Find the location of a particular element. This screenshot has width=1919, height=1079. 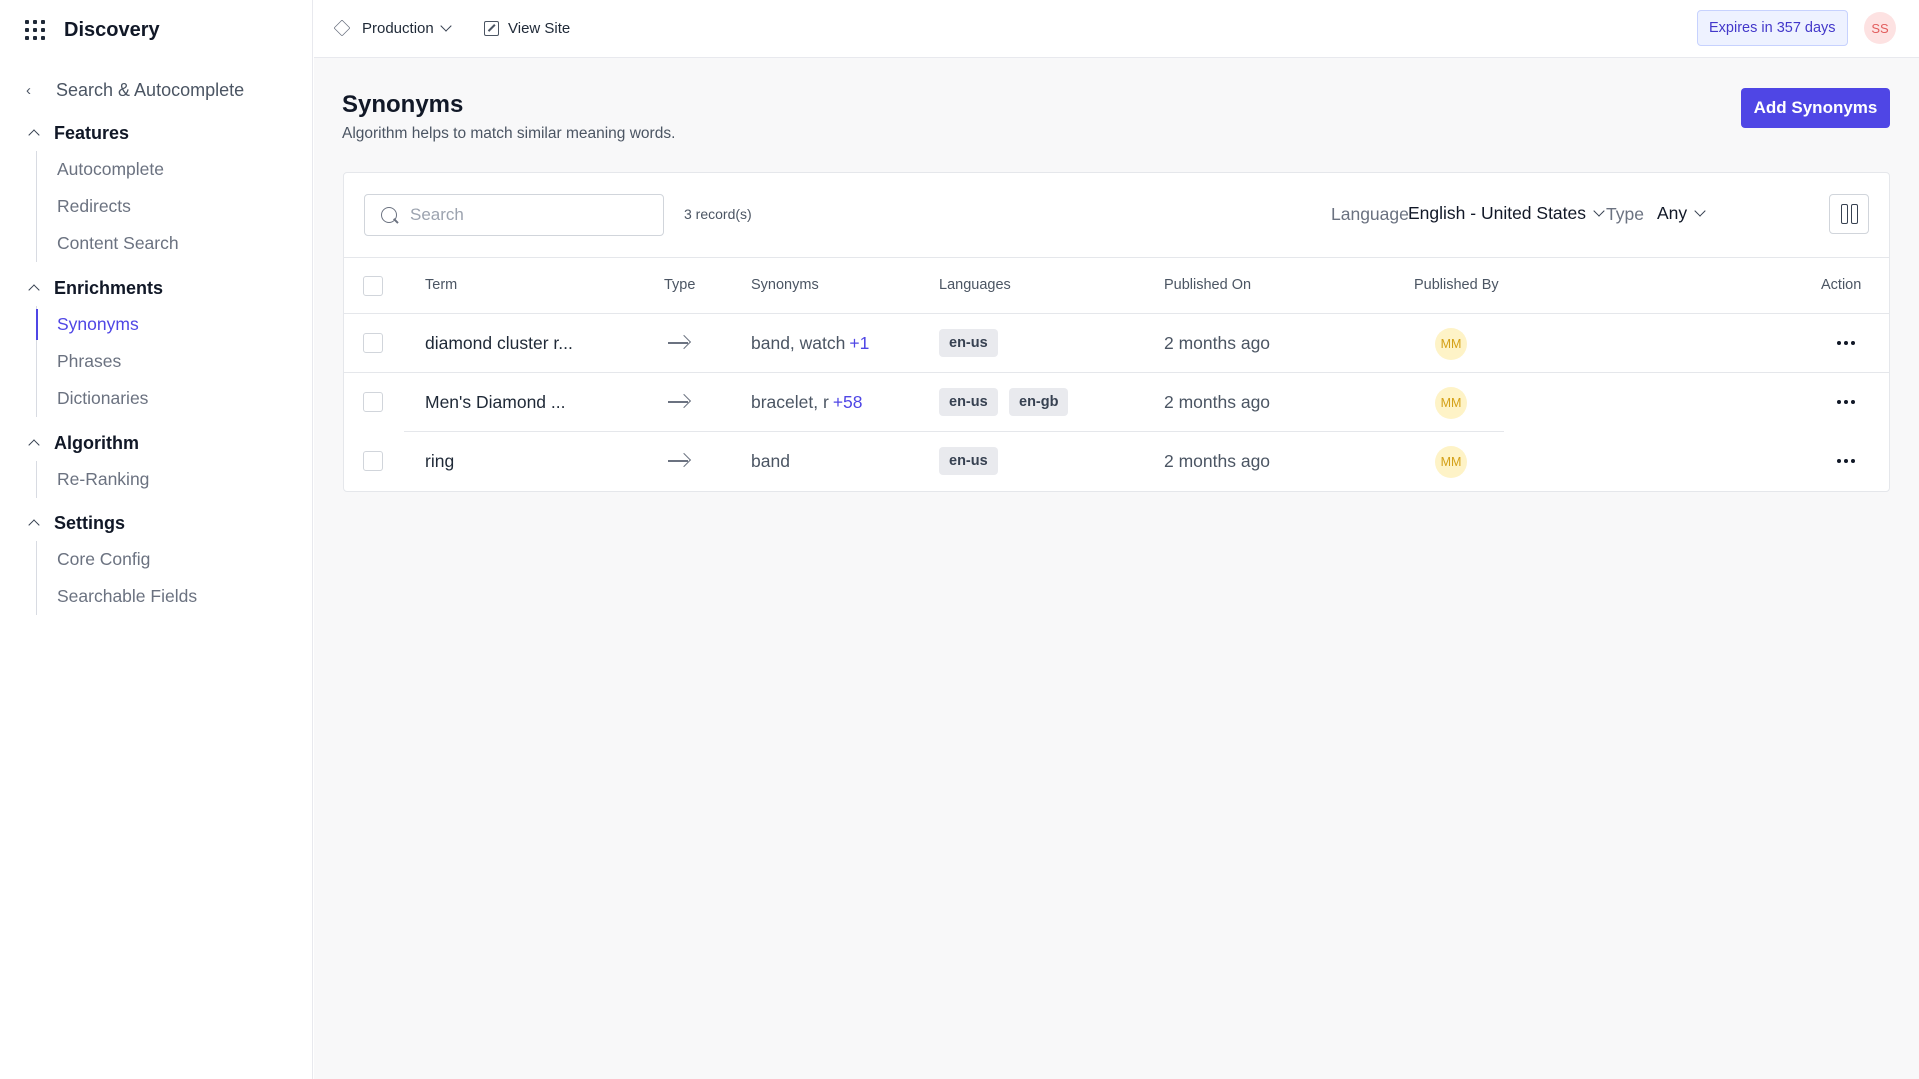

search-box is located at coordinates (514, 215).